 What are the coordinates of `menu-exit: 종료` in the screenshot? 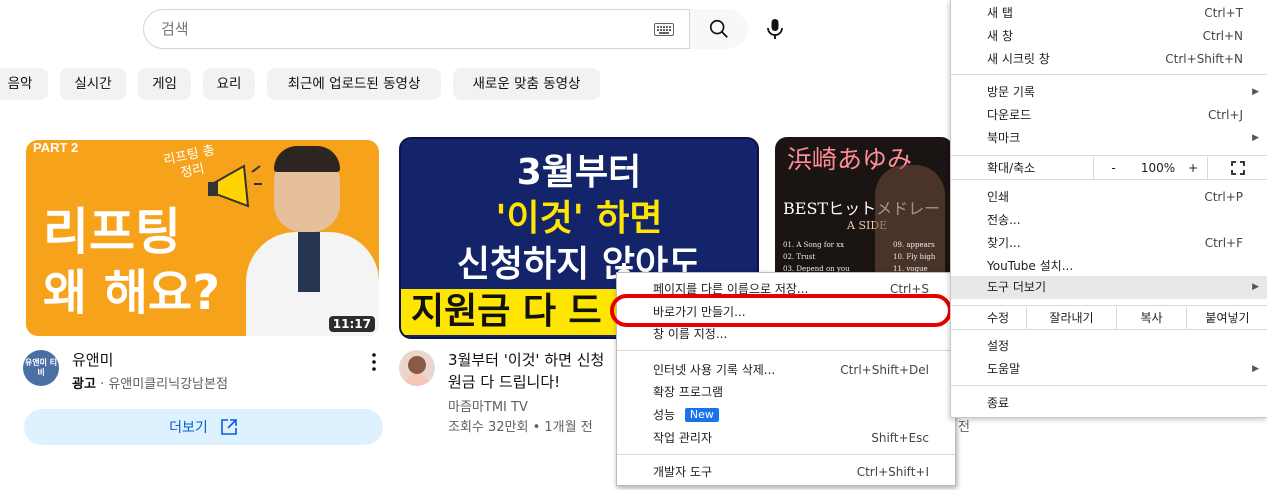 It's located at (1109, 403).